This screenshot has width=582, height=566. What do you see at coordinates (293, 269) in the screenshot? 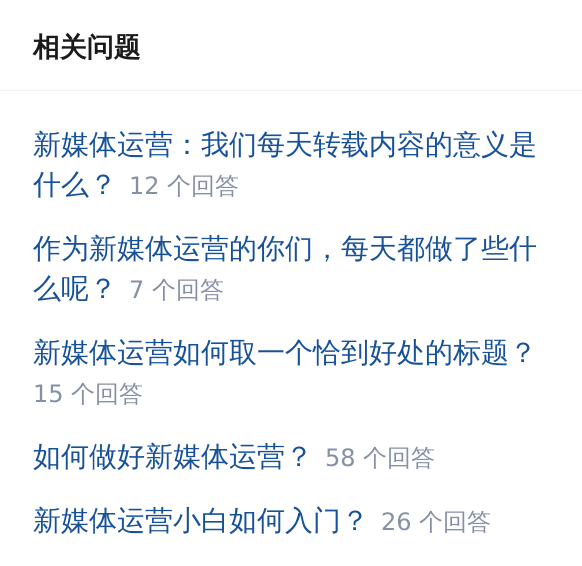
I see `question-link: 作为新媒体运营的你们，每天都做了些什么呢？ 7 个回答` at bounding box center [293, 269].